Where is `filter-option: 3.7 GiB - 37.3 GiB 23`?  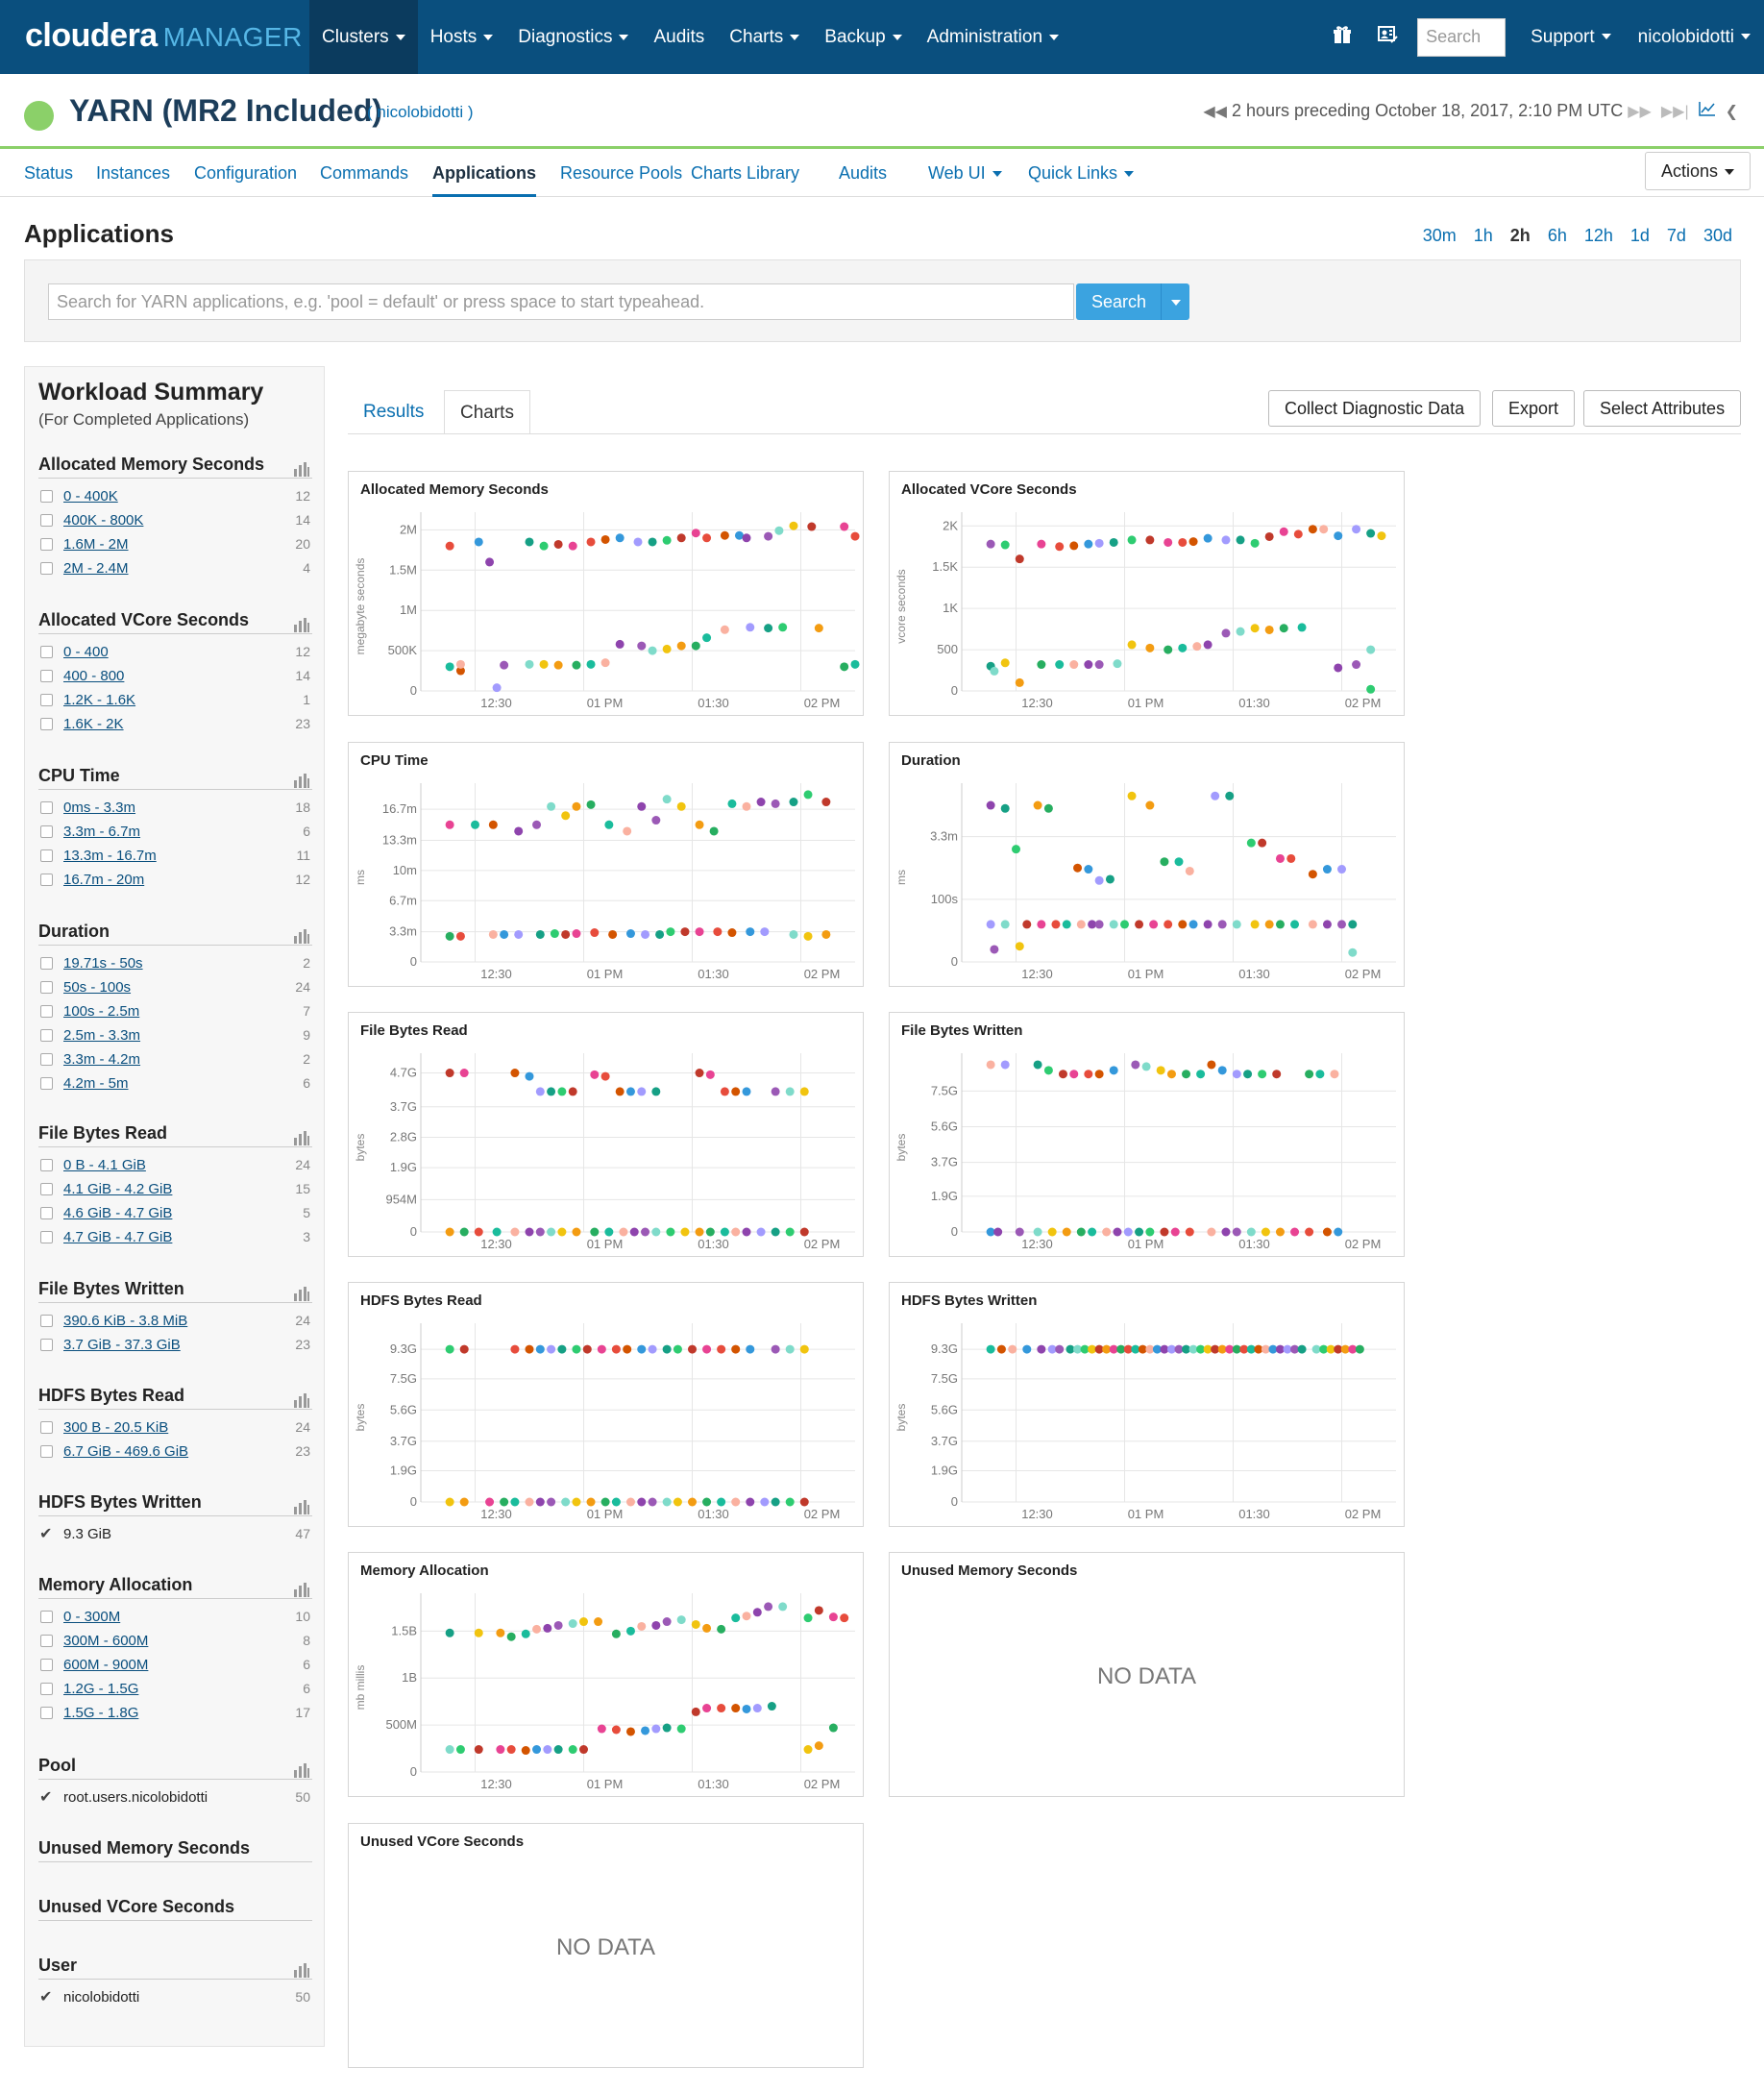 filter-option: 3.7 GiB - 37.3 GiB 23 is located at coordinates (175, 1345).